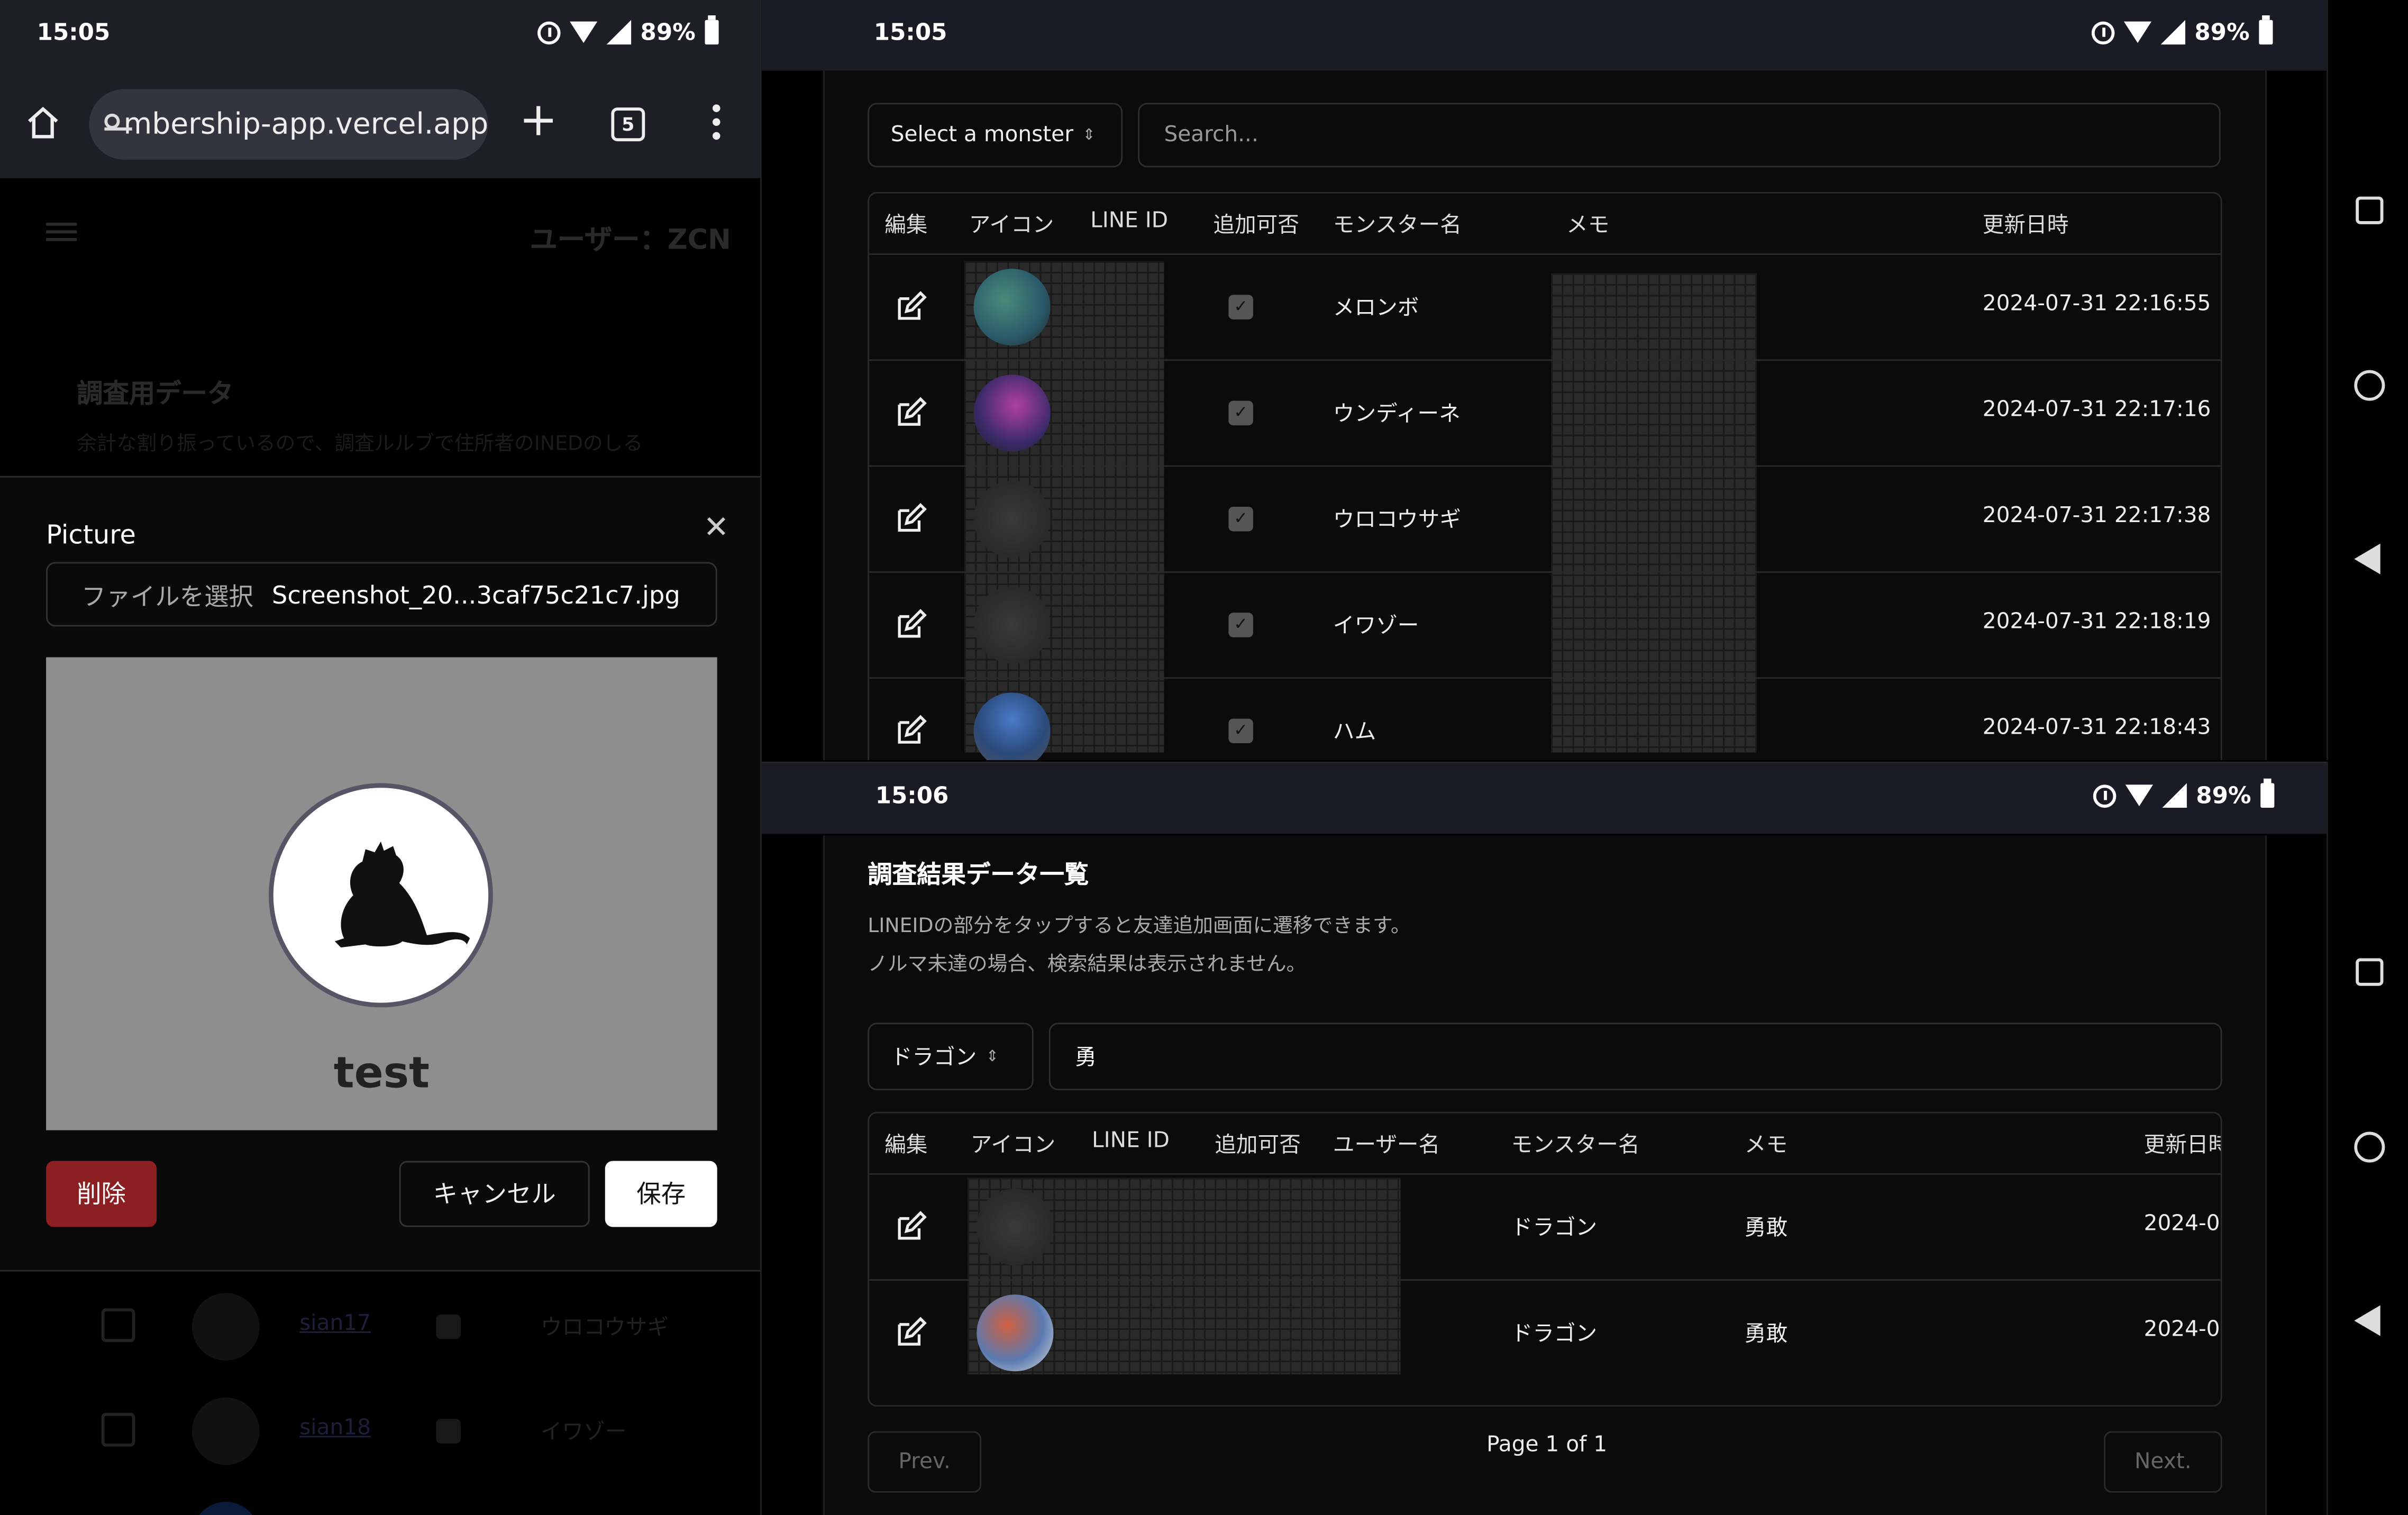 Image resolution: width=2408 pixels, height=1515 pixels. What do you see at coordinates (661, 1194) in the screenshot?
I see `save-button: 保存` at bounding box center [661, 1194].